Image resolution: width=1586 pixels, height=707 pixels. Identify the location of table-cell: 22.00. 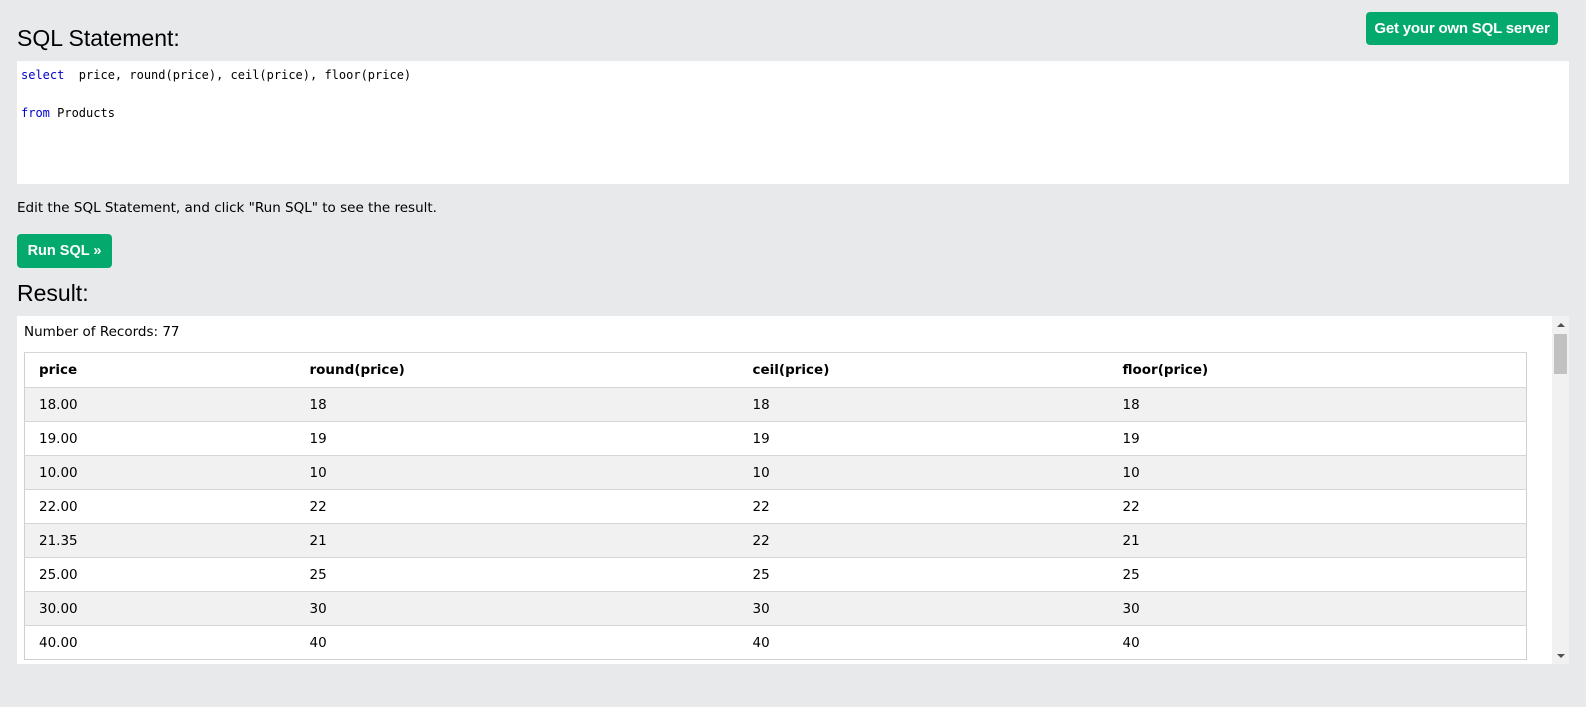
(160, 506).